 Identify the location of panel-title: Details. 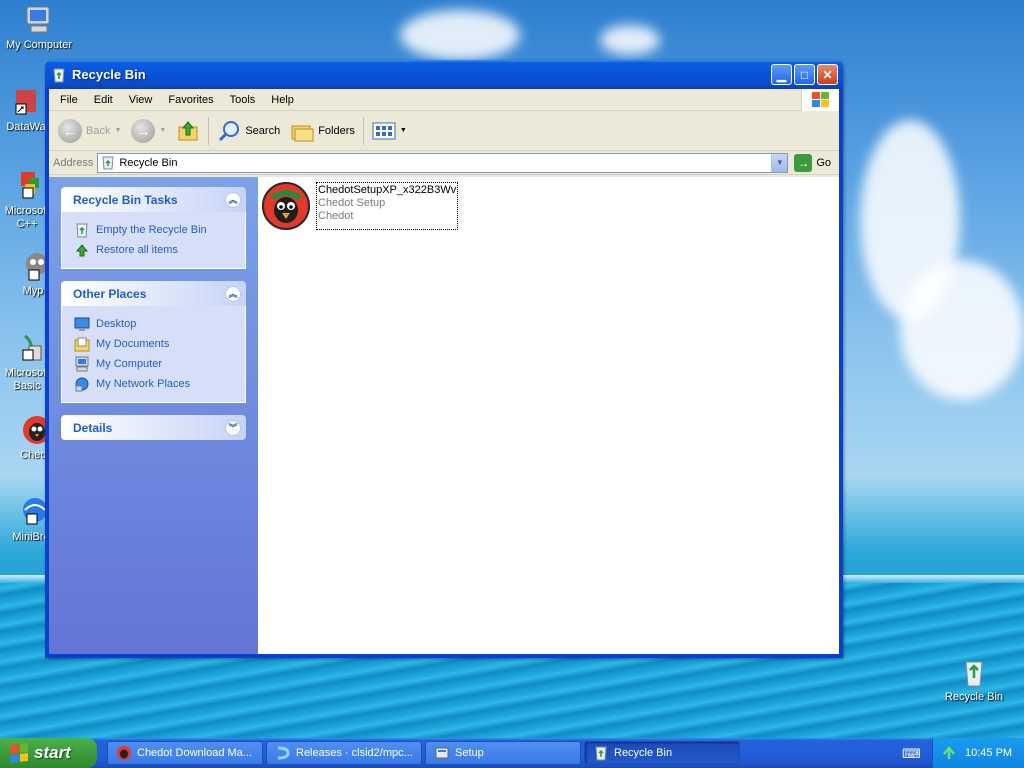
(93, 427).